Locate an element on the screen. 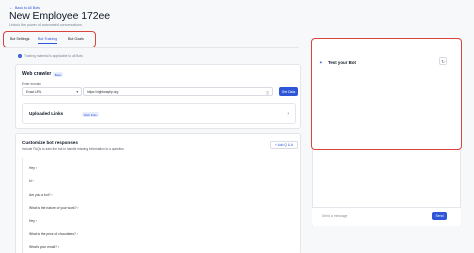 The height and width of the screenshot is (253, 474). tab-divider is located at coordinates (151, 47).